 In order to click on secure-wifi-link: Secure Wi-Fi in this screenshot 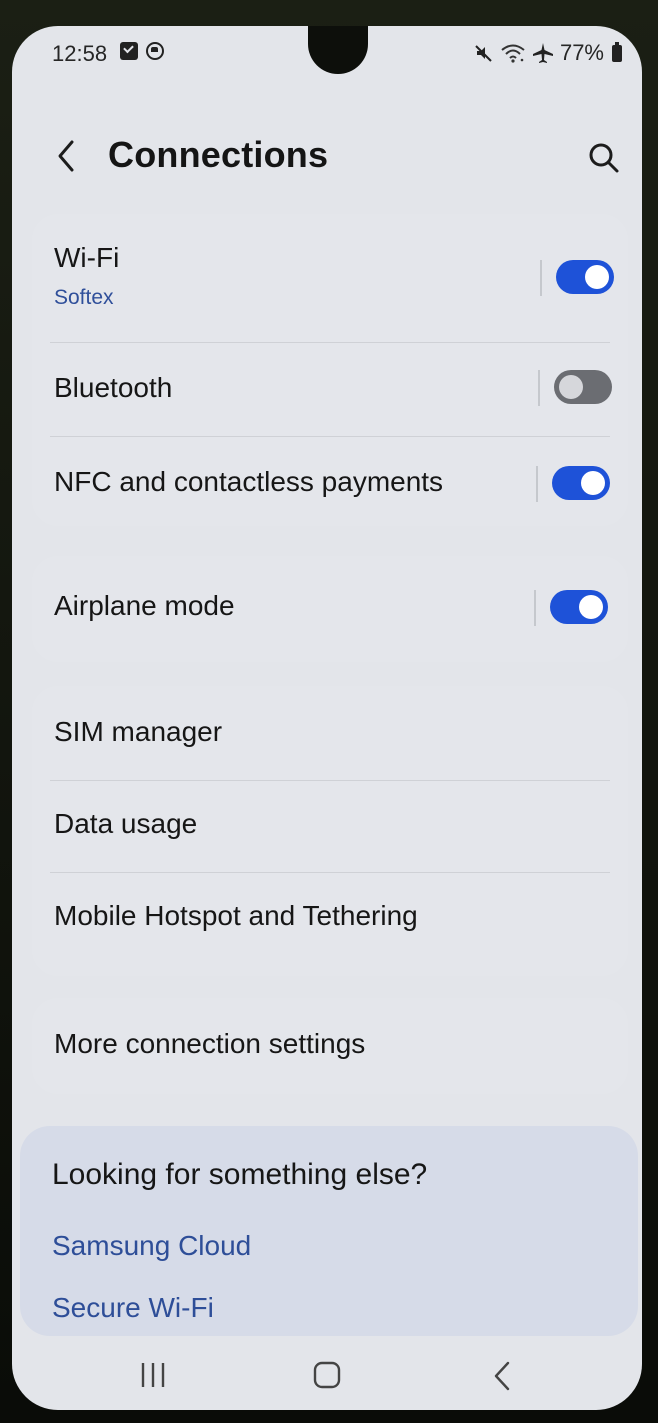, I will do `click(133, 1308)`.